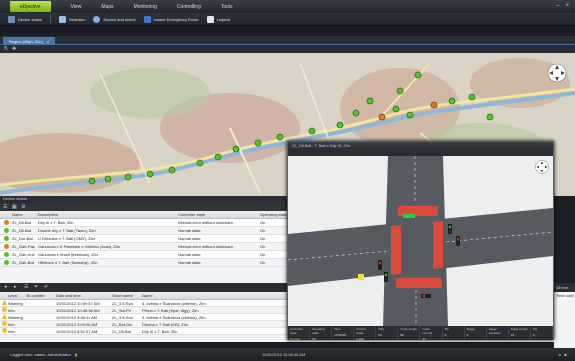  I want to click on route-icon, so click(147, 19).